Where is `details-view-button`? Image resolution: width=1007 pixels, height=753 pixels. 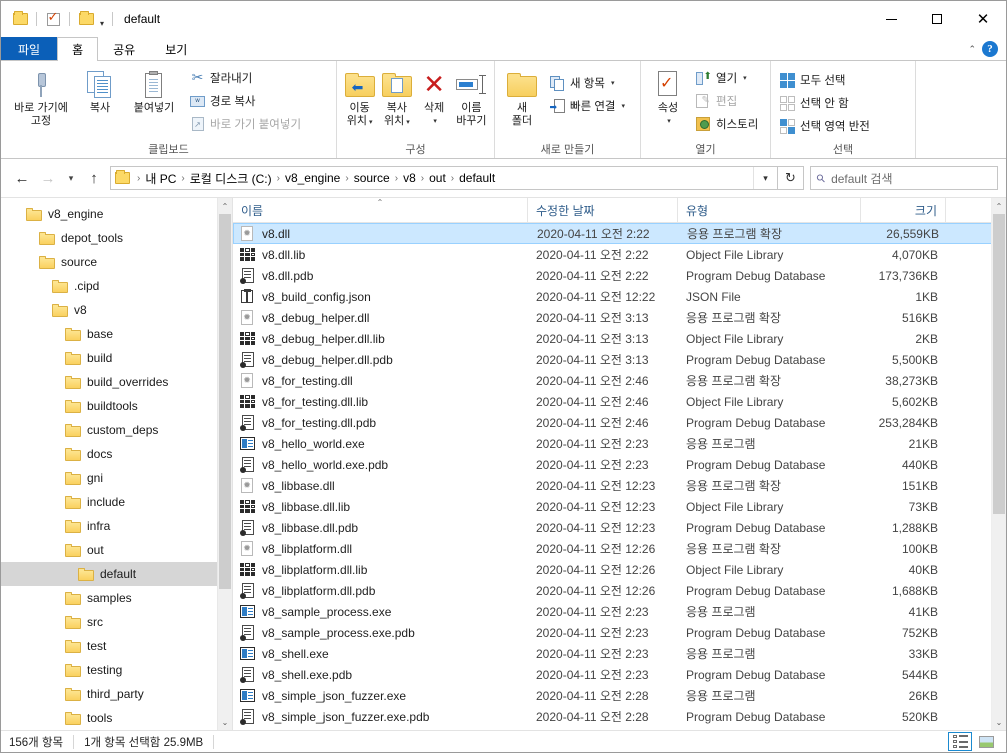 details-view-button is located at coordinates (960, 741).